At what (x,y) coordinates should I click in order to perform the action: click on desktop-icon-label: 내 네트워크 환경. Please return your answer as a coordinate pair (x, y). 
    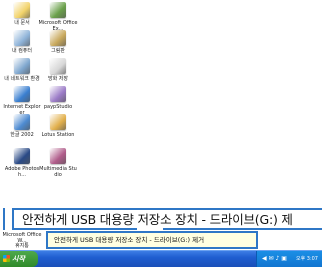
    Looking at the image, I should click on (22, 79).